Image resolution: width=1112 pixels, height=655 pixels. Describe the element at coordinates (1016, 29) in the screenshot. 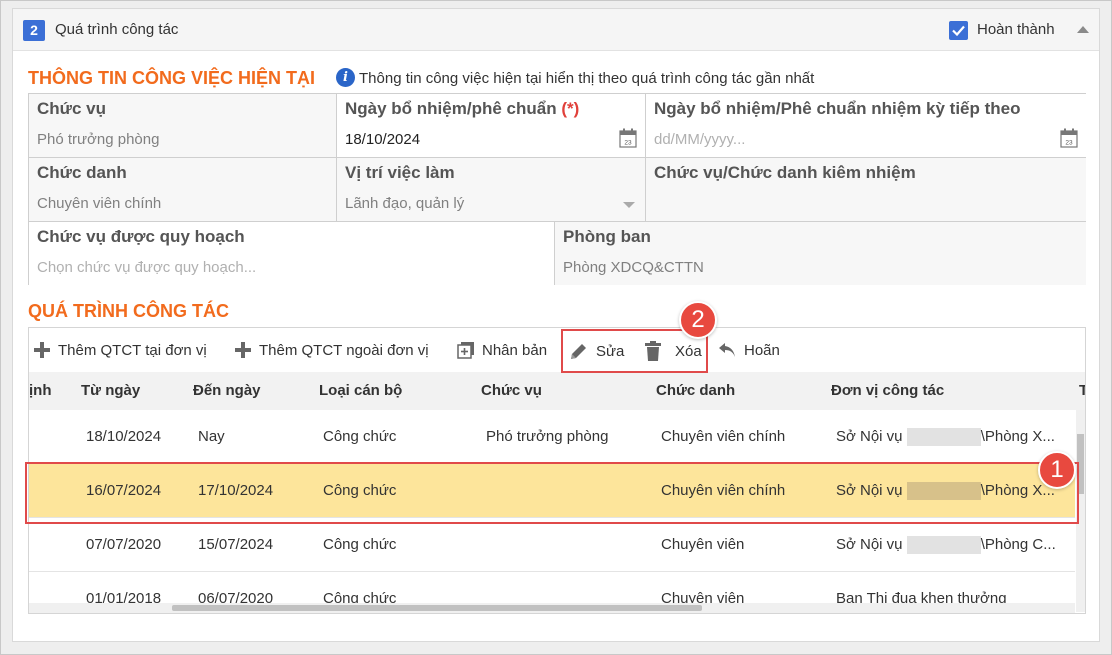

I see `done-label: Hoàn thành` at that location.